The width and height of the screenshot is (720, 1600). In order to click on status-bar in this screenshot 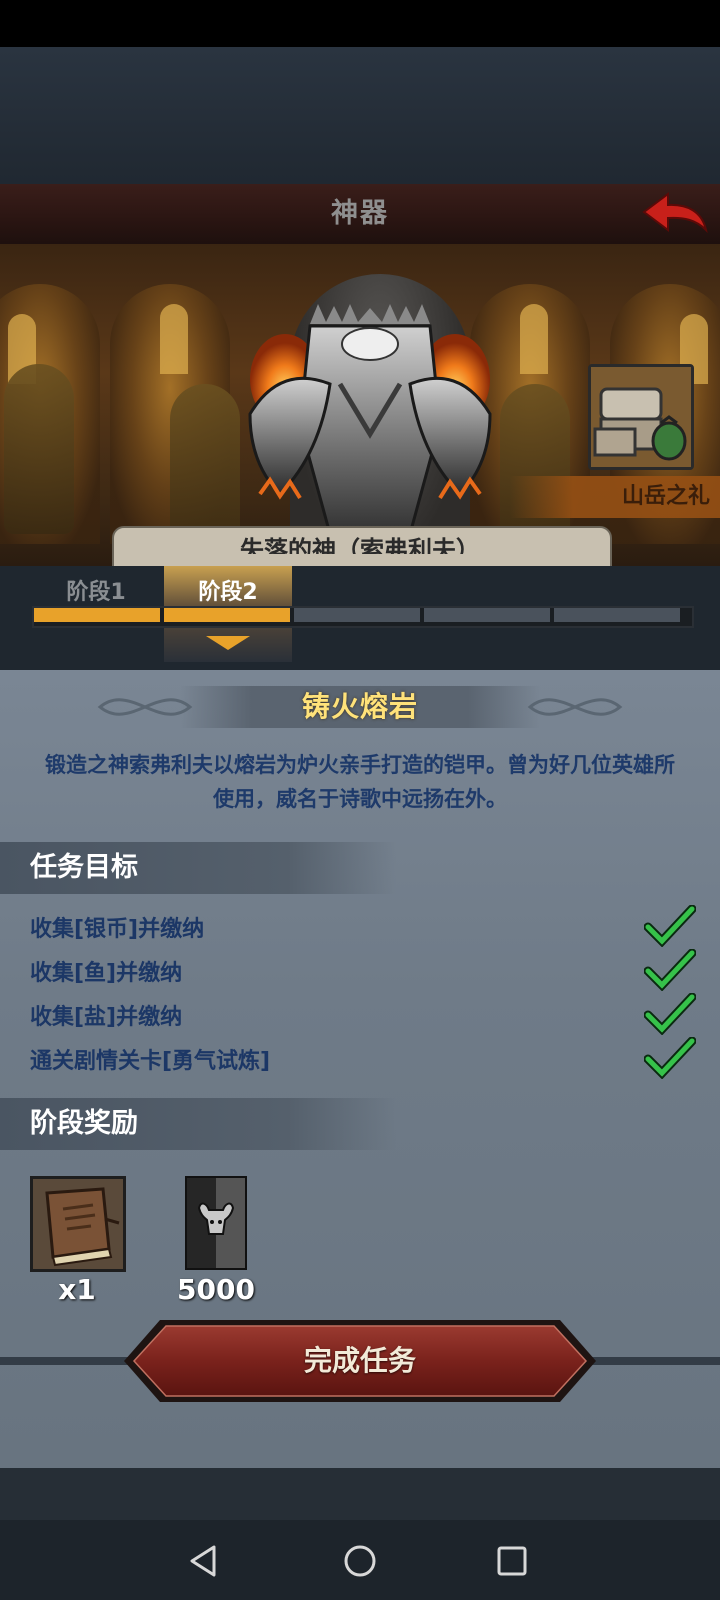, I will do `click(360, 23)`.